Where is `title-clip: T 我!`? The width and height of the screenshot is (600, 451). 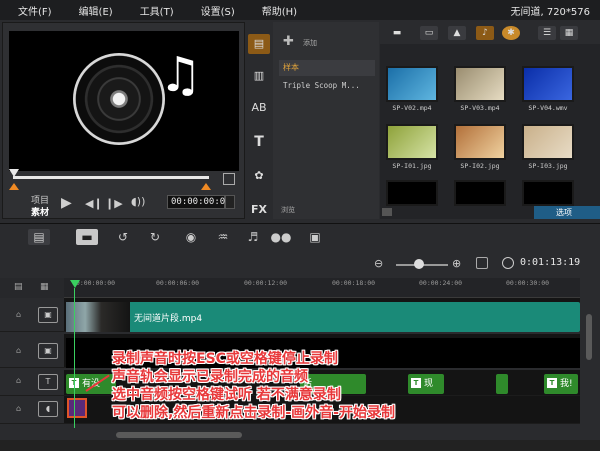
title-clip: T 我! is located at coordinates (561, 384).